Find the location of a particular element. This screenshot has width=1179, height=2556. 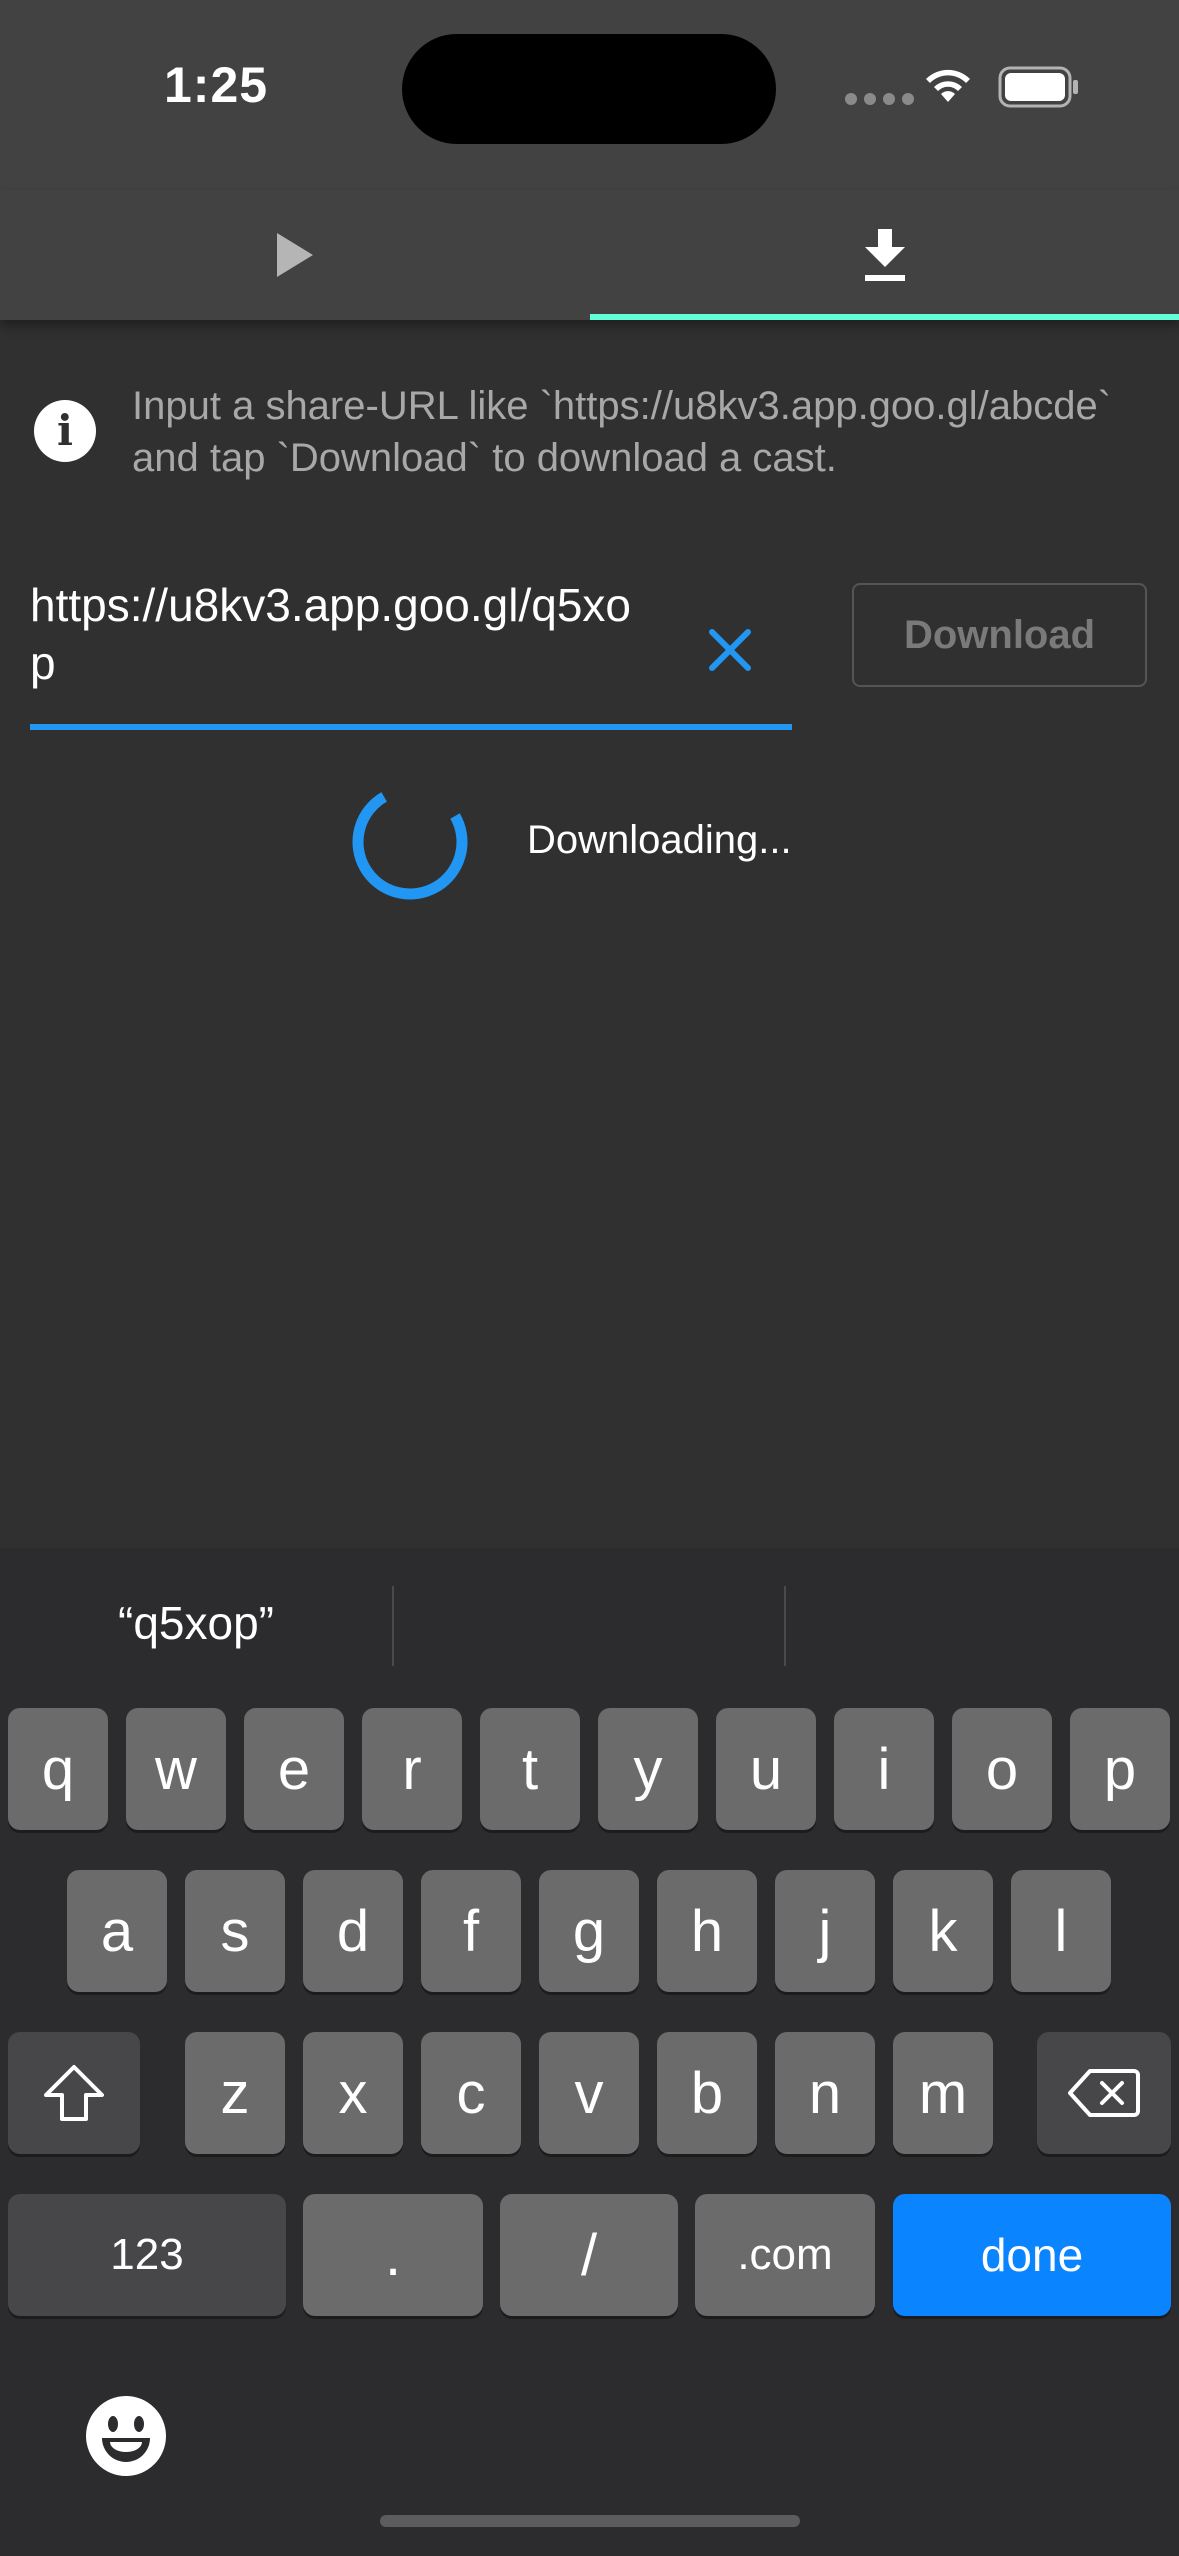

status-bar: 1:25 is located at coordinates (589, 95).